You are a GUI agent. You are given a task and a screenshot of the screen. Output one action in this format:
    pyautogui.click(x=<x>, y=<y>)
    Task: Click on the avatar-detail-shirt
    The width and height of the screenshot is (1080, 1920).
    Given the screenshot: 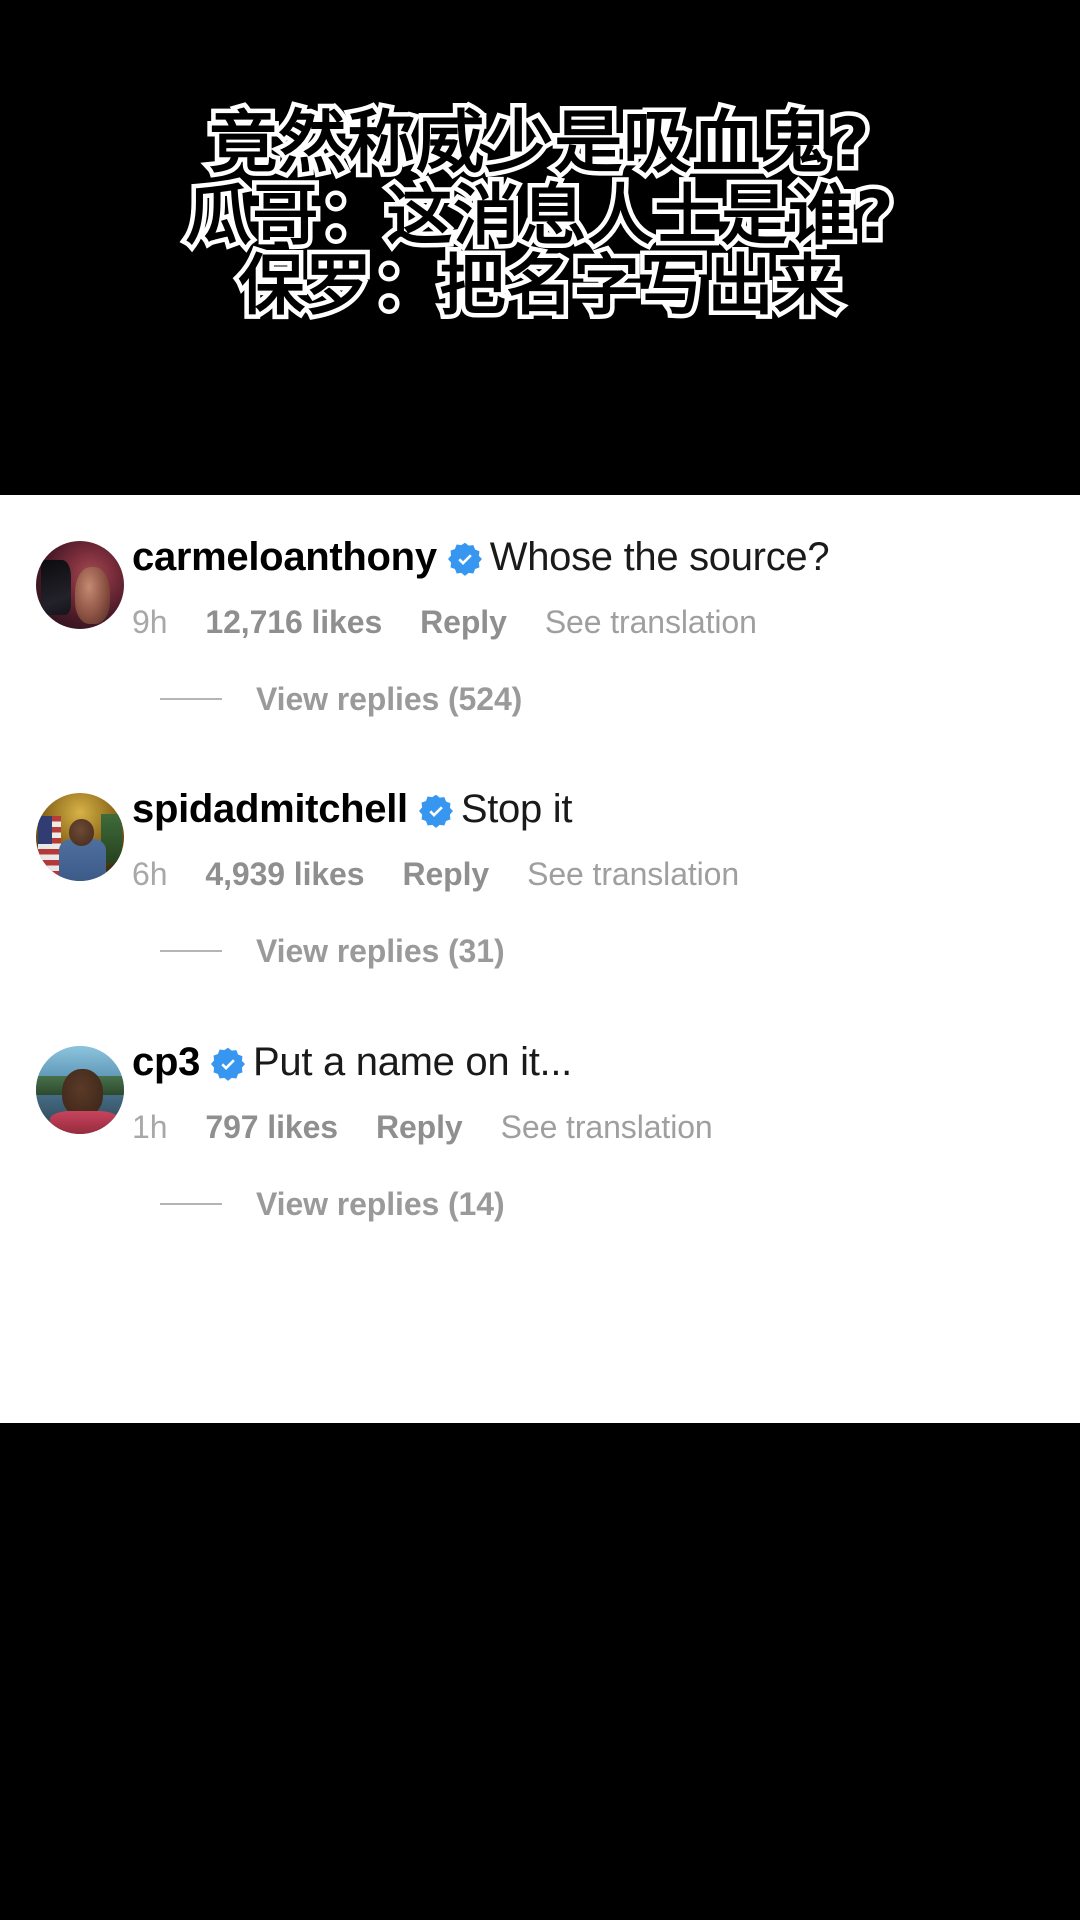 What is the action you would take?
    pyautogui.click(x=84, y=1122)
    